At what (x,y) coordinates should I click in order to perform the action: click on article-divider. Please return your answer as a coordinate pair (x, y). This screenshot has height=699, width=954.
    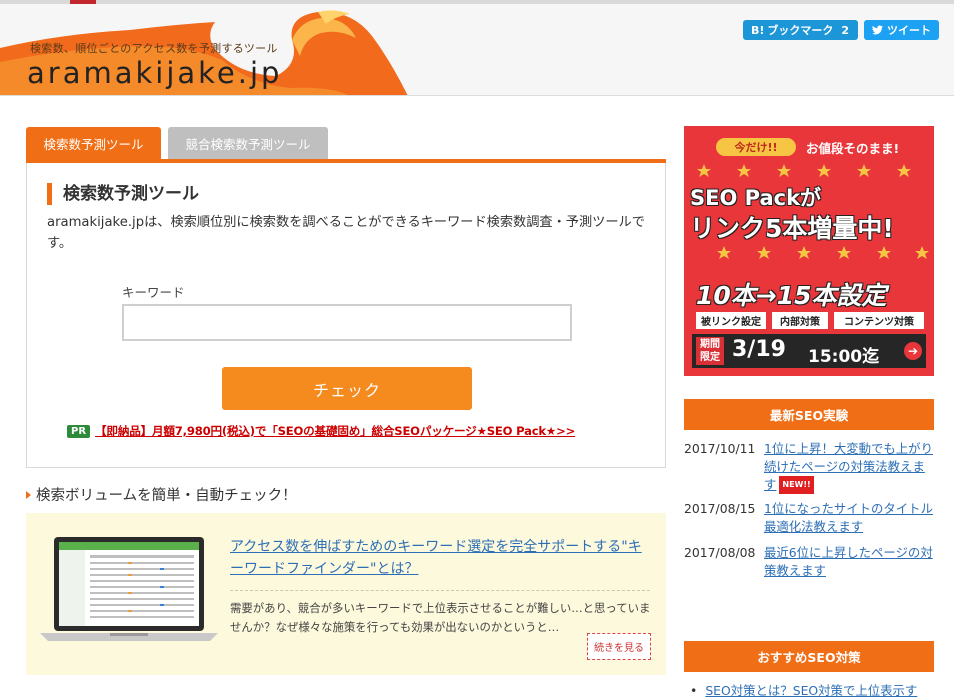
    Looking at the image, I should click on (440, 590).